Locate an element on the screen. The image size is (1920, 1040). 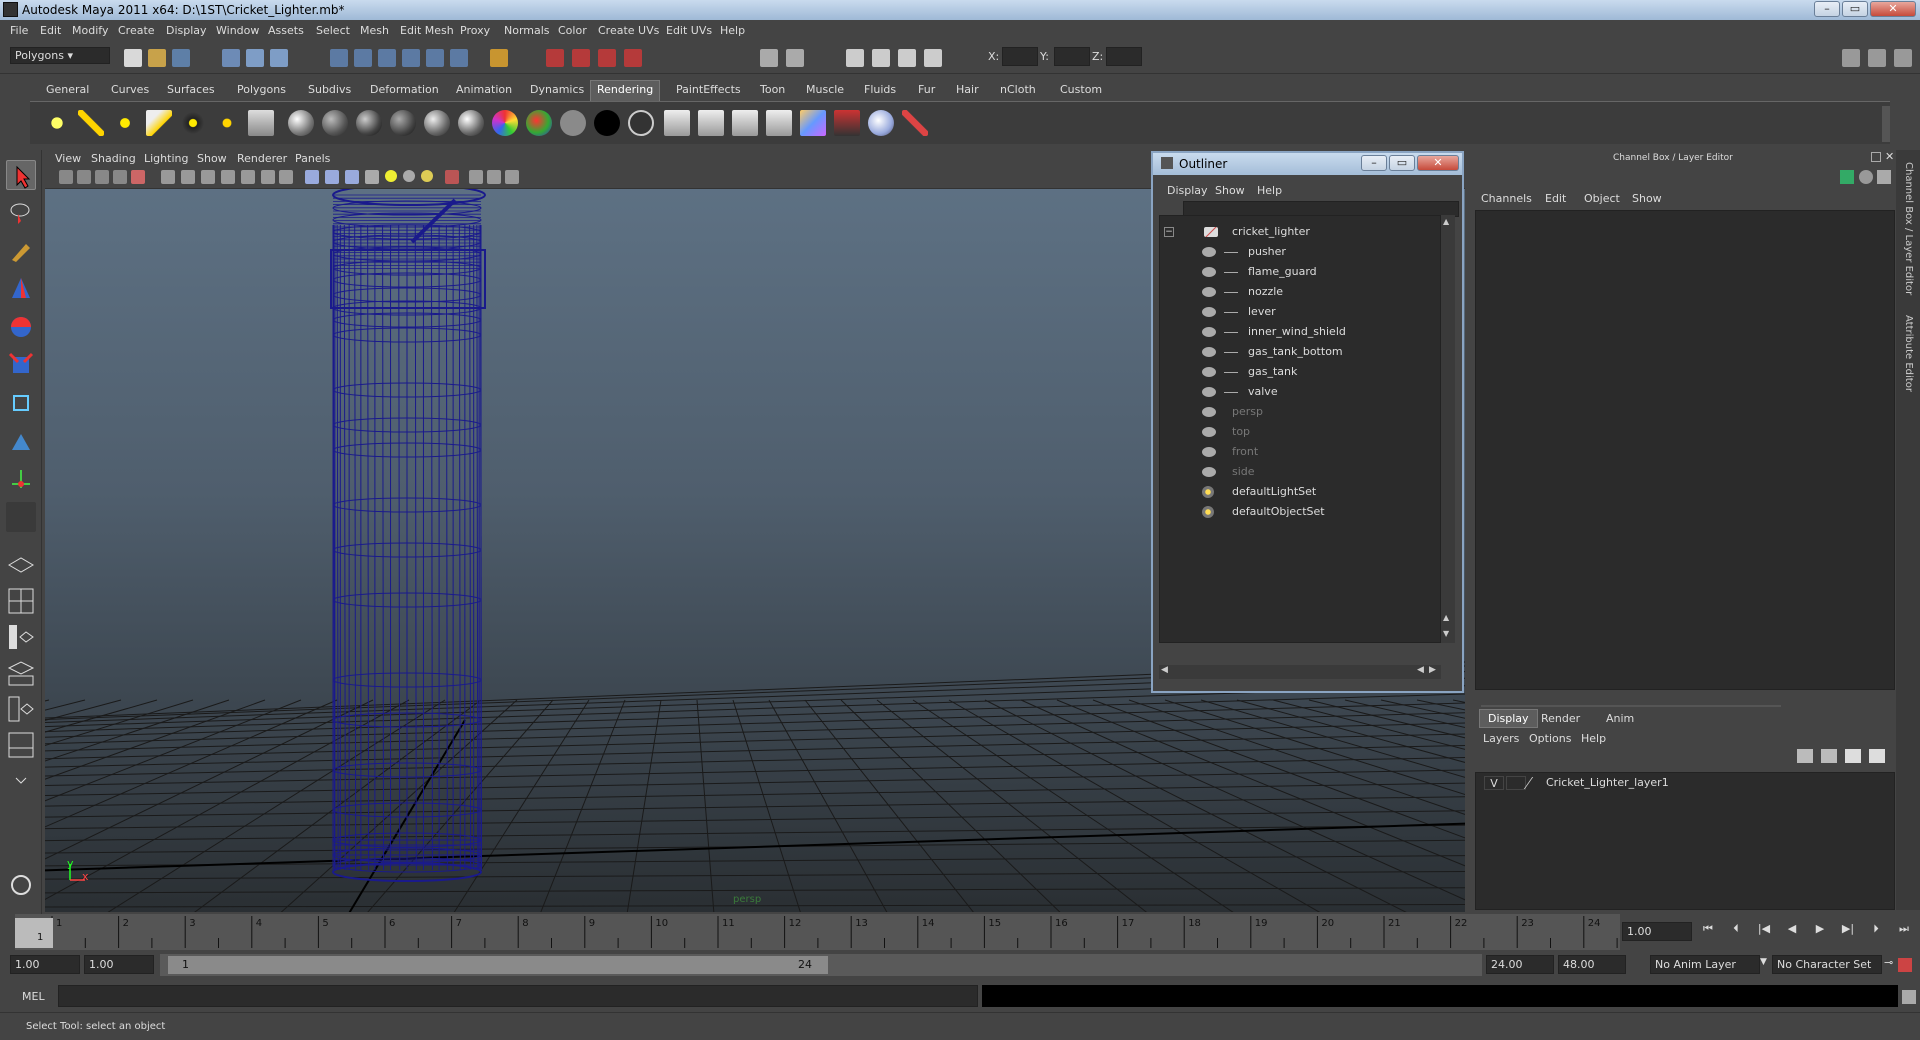
layer-menu-layers: Layers is located at coordinates (1501, 738).